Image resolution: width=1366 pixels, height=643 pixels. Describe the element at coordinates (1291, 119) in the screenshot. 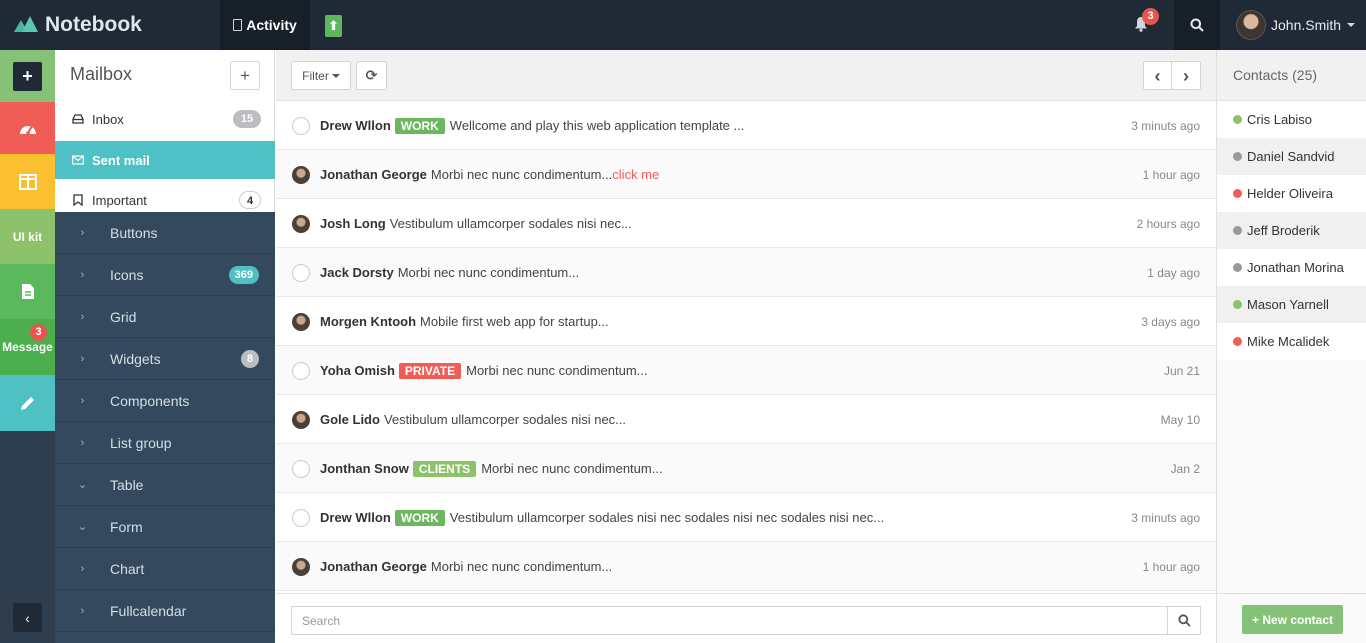

I see `contact-item: Cris Labiso` at that location.